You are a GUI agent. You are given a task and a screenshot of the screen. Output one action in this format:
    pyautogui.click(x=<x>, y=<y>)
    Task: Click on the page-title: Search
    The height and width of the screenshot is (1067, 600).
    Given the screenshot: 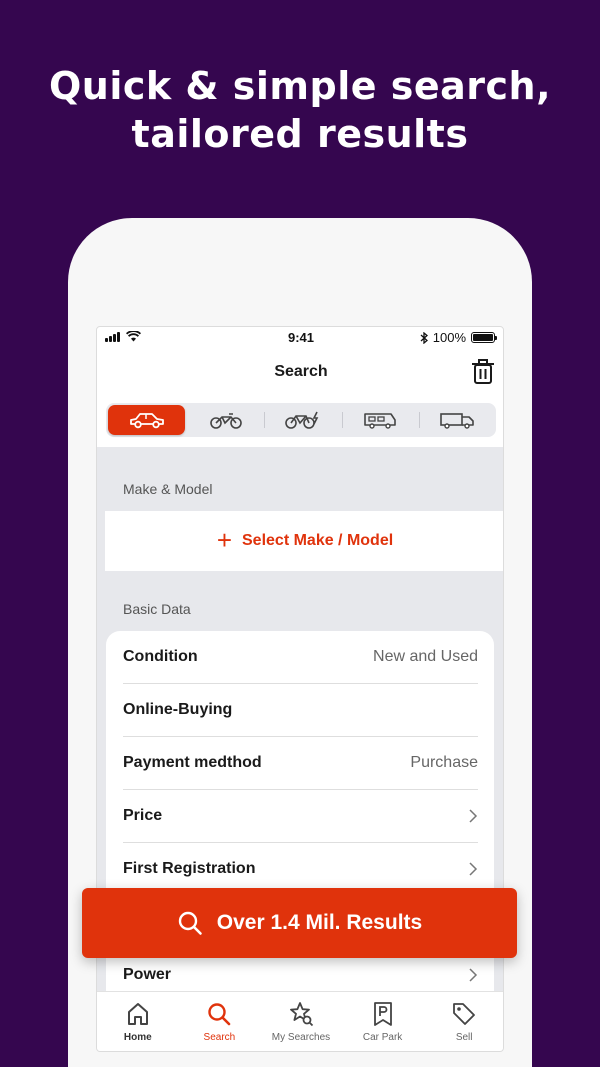 What is the action you would take?
    pyautogui.click(x=301, y=371)
    